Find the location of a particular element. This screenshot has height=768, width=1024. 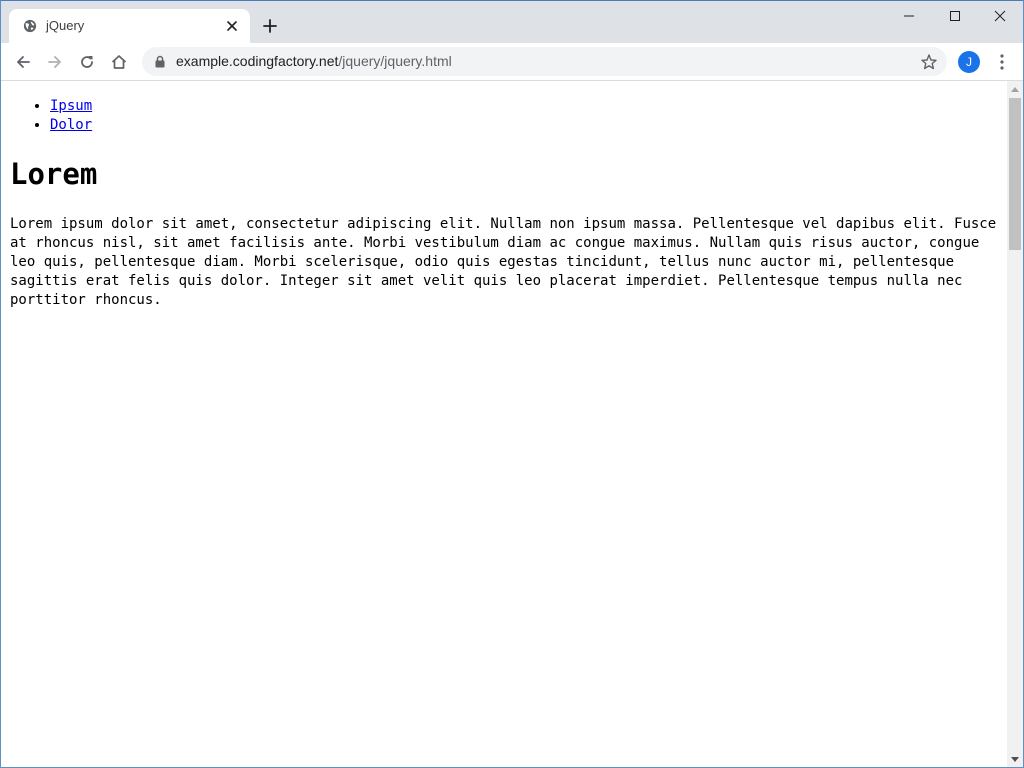

back-button is located at coordinates (23, 62).